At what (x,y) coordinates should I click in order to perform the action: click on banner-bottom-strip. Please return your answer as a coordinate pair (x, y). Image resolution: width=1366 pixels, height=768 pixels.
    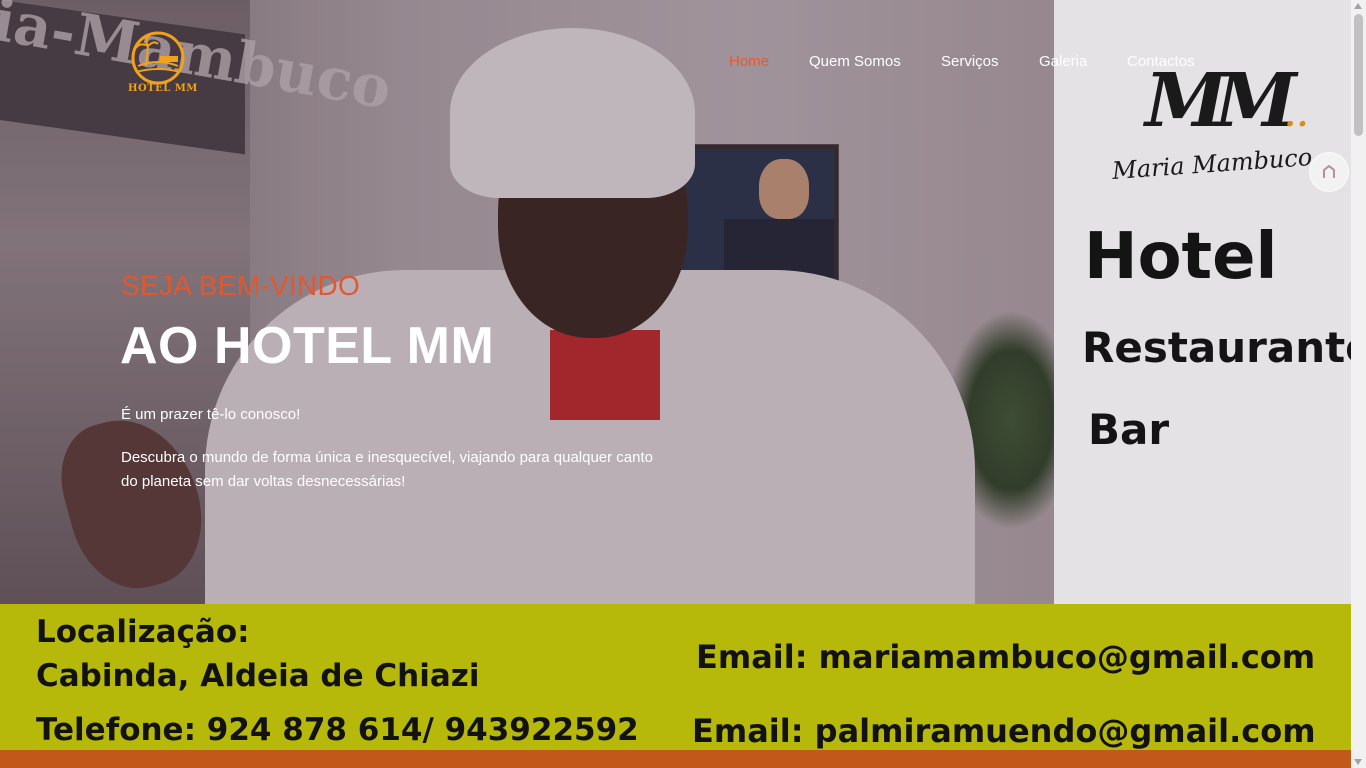
    Looking at the image, I should click on (675, 759).